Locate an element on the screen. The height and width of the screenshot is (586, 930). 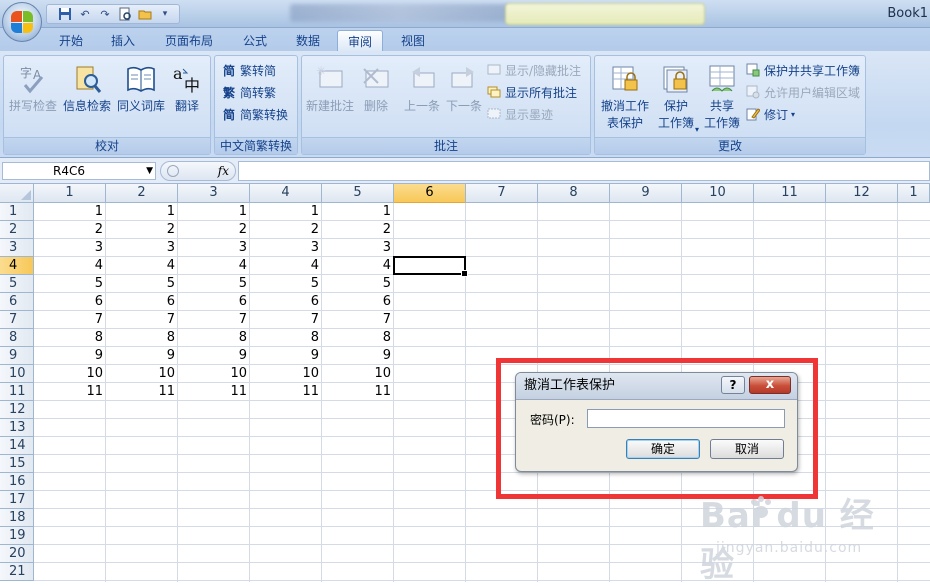
formula-cancel-icon is located at coordinates (173, 171).